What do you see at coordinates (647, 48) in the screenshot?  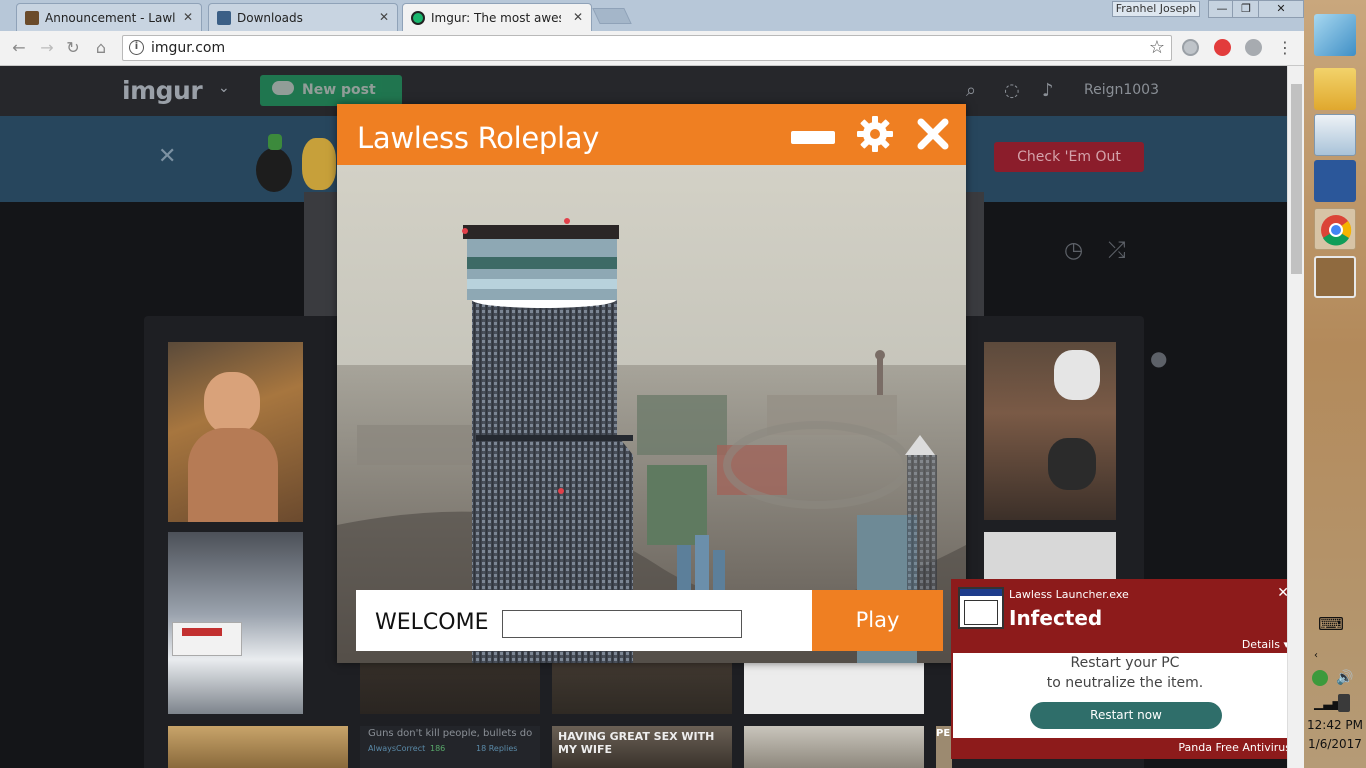 I see `address-bar: i imgur.com ☆` at bounding box center [647, 48].